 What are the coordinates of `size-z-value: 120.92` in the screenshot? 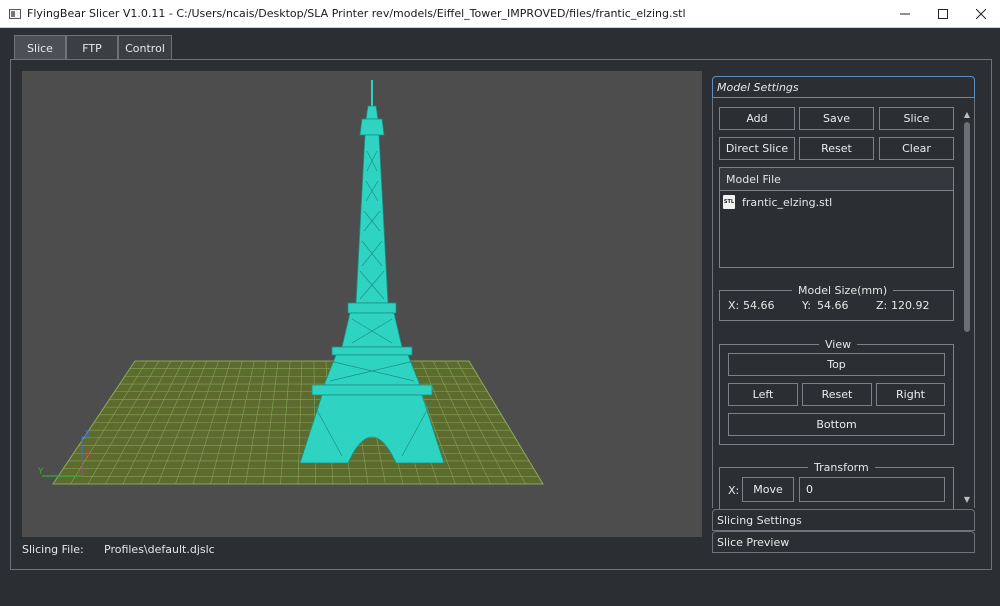 It's located at (910, 305).